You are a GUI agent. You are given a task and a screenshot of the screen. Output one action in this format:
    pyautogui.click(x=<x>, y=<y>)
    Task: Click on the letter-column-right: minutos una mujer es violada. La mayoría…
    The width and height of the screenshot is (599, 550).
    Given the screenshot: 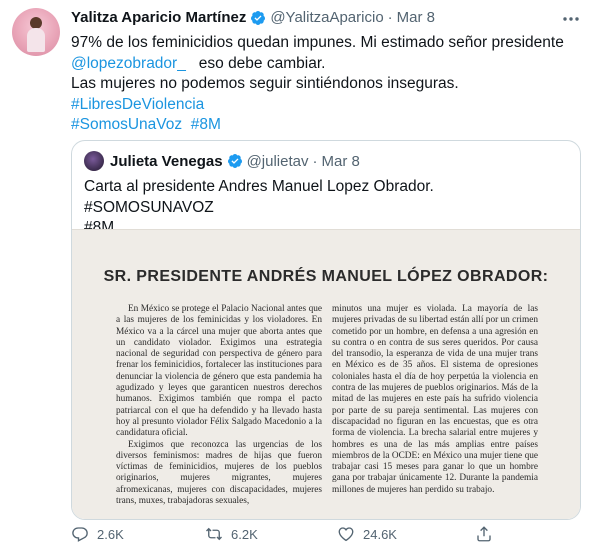 What is the action you would take?
    pyautogui.click(x=435, y=400)
    